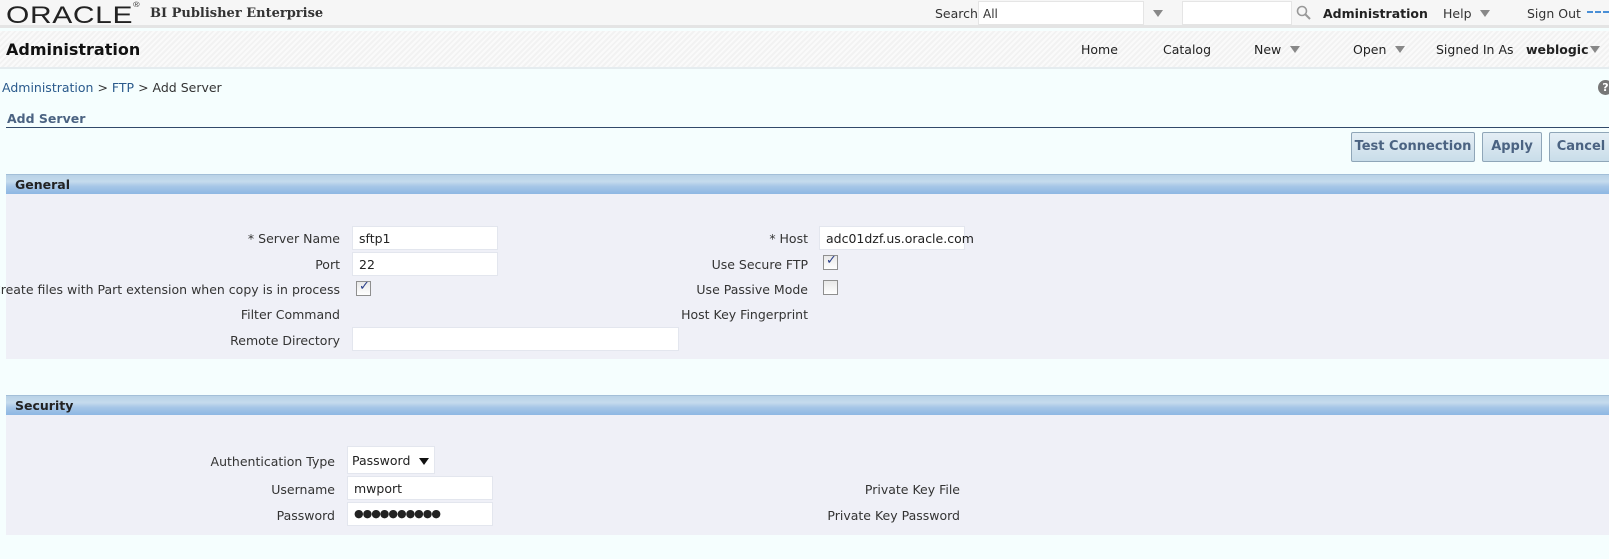  Describe the element at coordinates (285, 340) in the screenshot. I see `remote-directory-label: Remote Directory` at that location.